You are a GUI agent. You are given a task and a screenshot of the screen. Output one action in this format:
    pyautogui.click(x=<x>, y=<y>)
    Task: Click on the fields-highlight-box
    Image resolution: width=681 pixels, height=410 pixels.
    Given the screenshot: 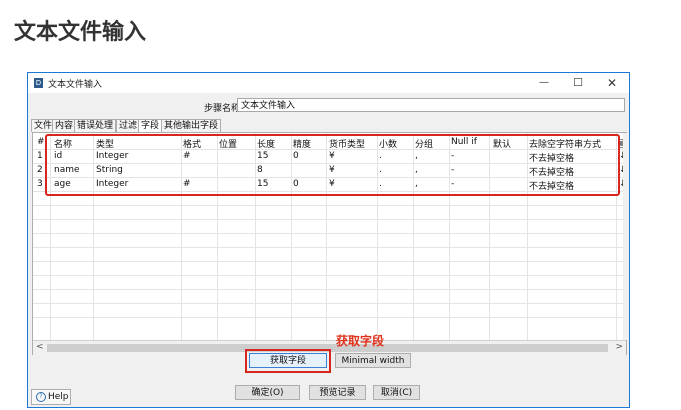 What is the action you would take?
    pyautogui.click(x=332, y=165)
    